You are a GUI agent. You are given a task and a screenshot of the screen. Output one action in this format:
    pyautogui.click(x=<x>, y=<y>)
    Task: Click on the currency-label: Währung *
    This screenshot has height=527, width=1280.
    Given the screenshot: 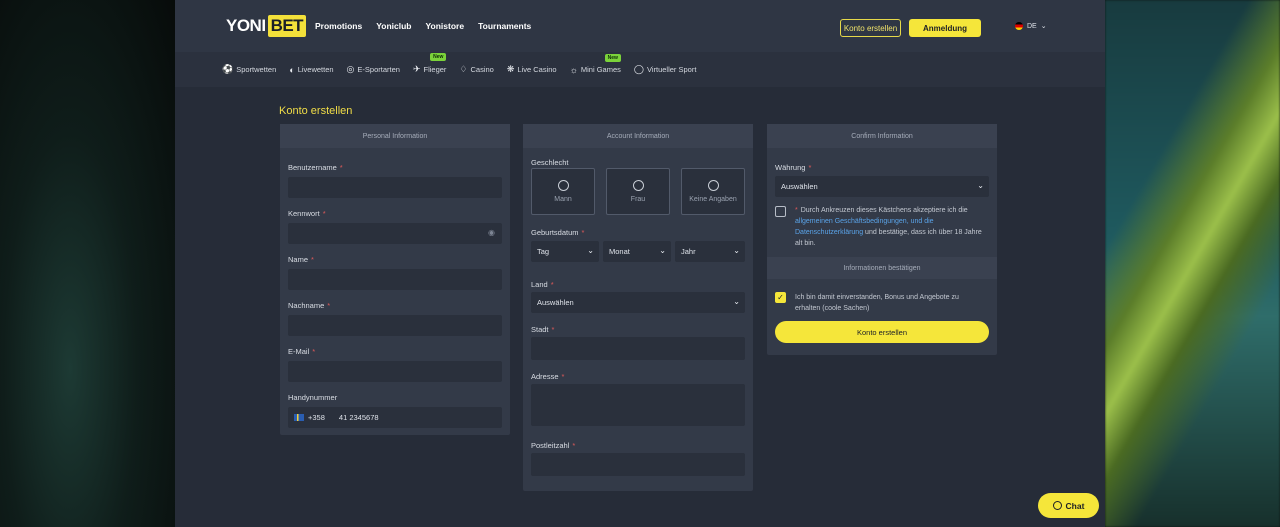 What is the action you would take?
    pyautogui.click(x=793, y=167)
    